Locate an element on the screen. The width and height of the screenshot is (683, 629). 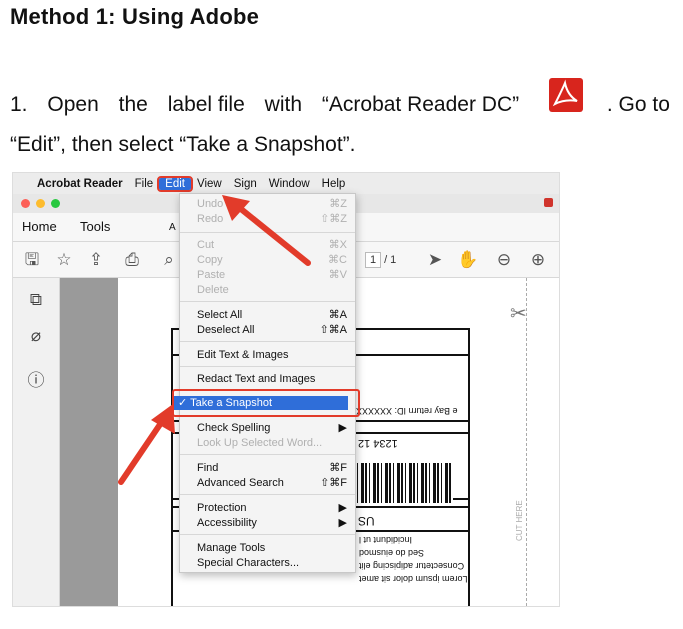
pages-icon: ⧉ is located at coordinates (36, 301).